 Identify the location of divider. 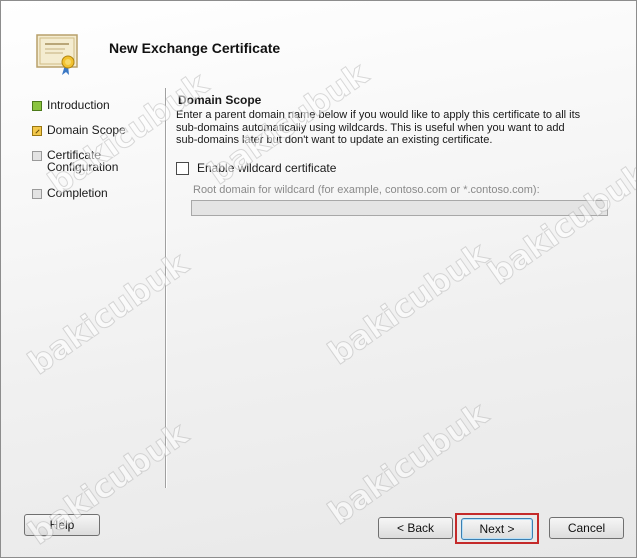
(166, 288).